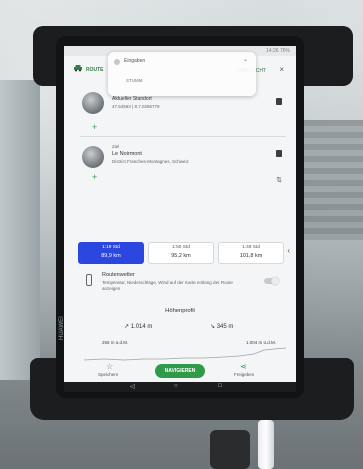 This screenshot has width=363, height=469. Describe the element at coordinates (94, 177) in the screenshot. I see `add-stop-icon: +` at that location.